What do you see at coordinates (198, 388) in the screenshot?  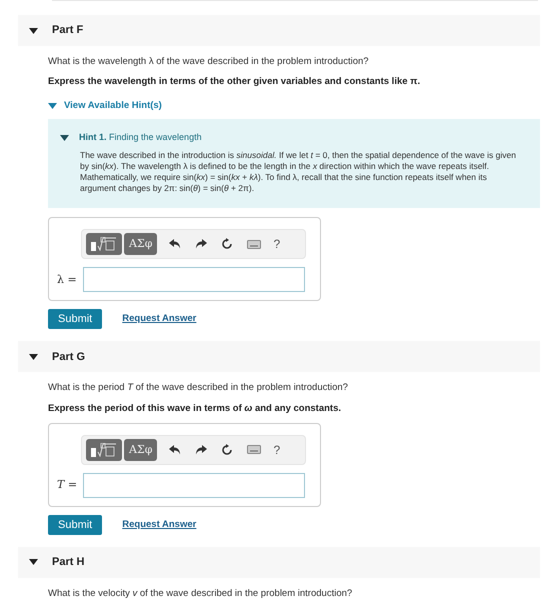 I see `question-text: What is the period T of the wave described in the problem introduction?` at bounding box center [198, 388].